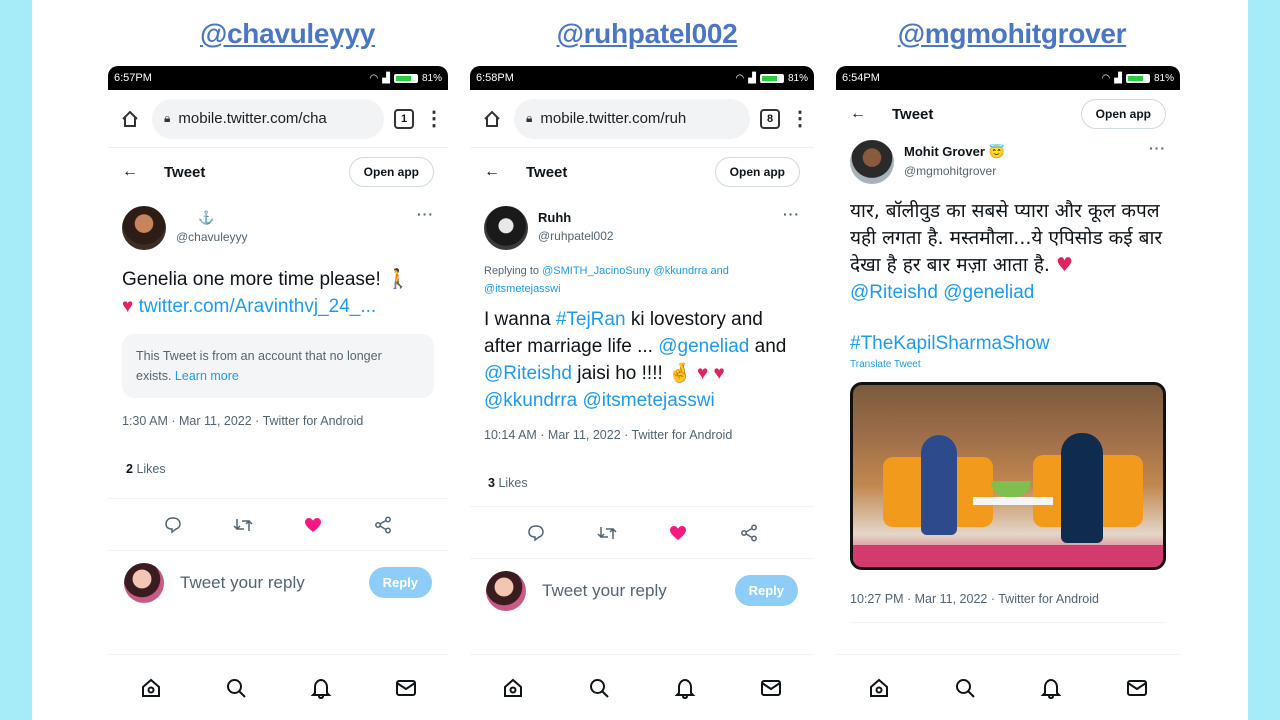 The height and width of the screenshot is (720, 1280). Describe the element at coordinates (1008, 476) in the screenshot. I see `tweet-media-image` at that location.